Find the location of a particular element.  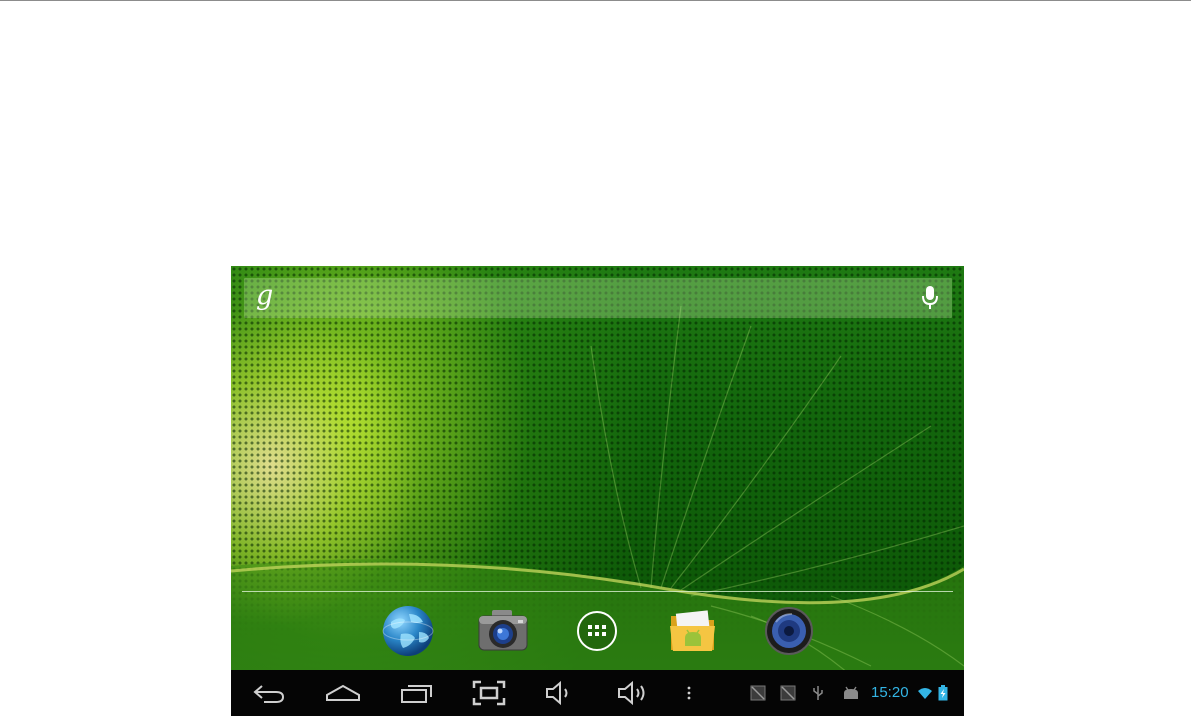

overflow-menu-icon is located at coordinates (689, 693).